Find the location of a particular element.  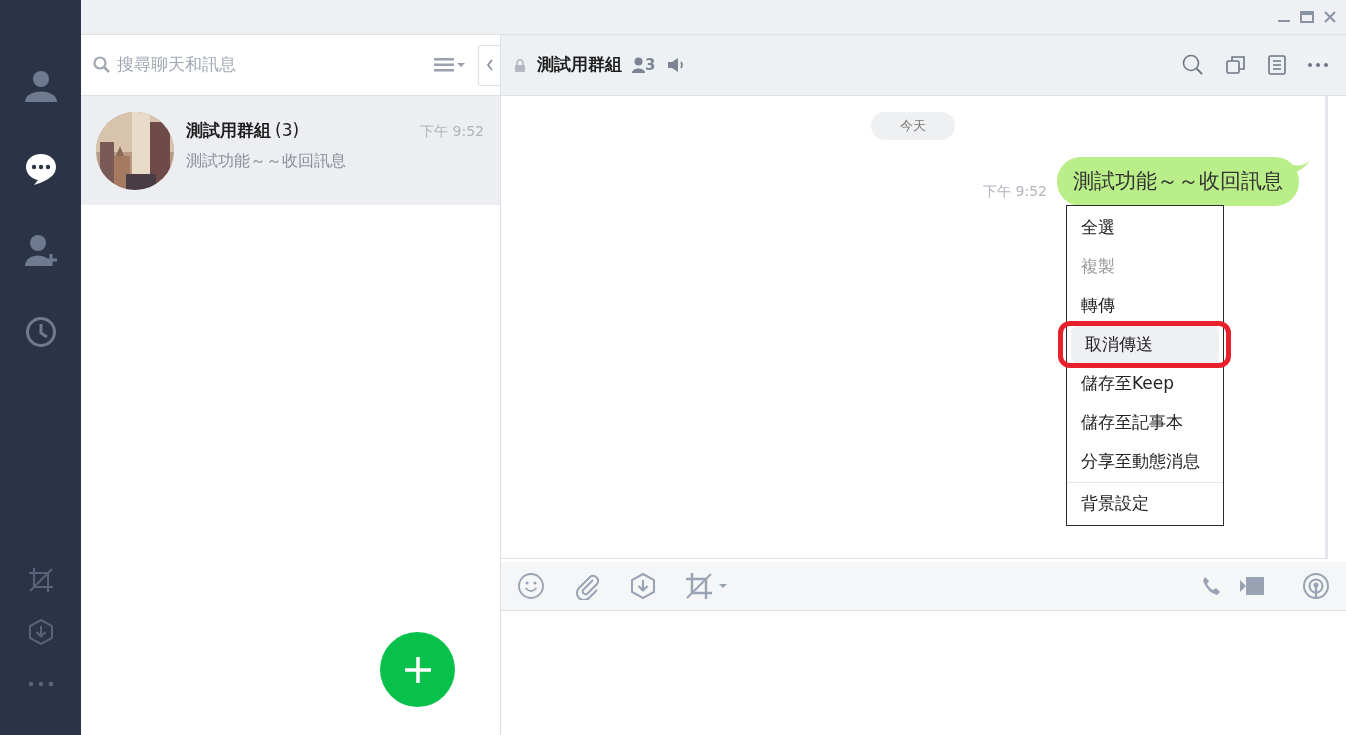

member-count: 3 is located at coordinates (650, 65).